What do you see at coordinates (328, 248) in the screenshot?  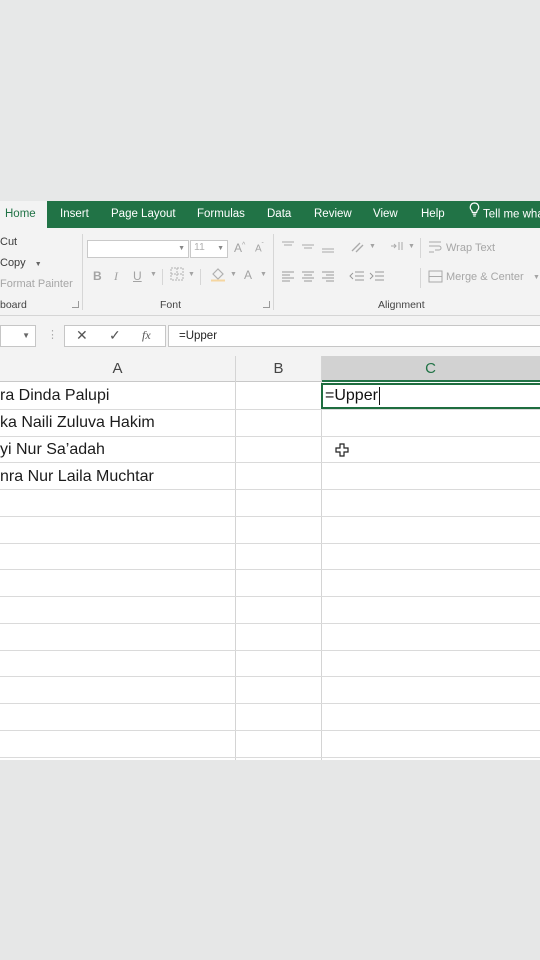 I see `align-bottom-icon` at bounding box center [328, 248].